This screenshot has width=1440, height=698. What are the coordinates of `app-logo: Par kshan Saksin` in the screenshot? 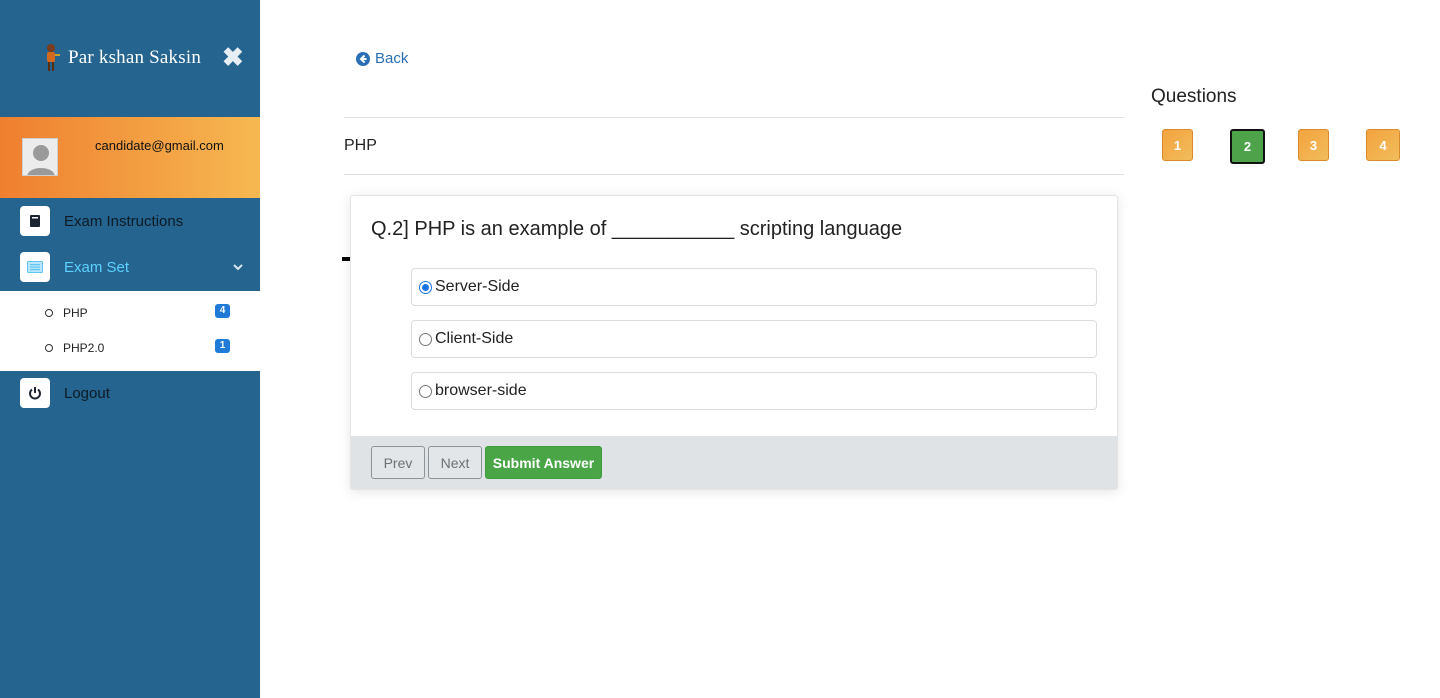 It's located at (120, 58).